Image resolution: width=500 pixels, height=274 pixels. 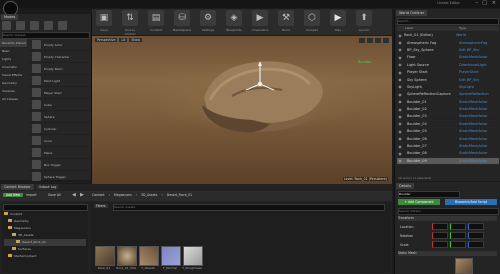 What do you see at coordinates (477, 3) in the screenshot?
I see `minimize-icon: –` at bounding box center [477, 3].